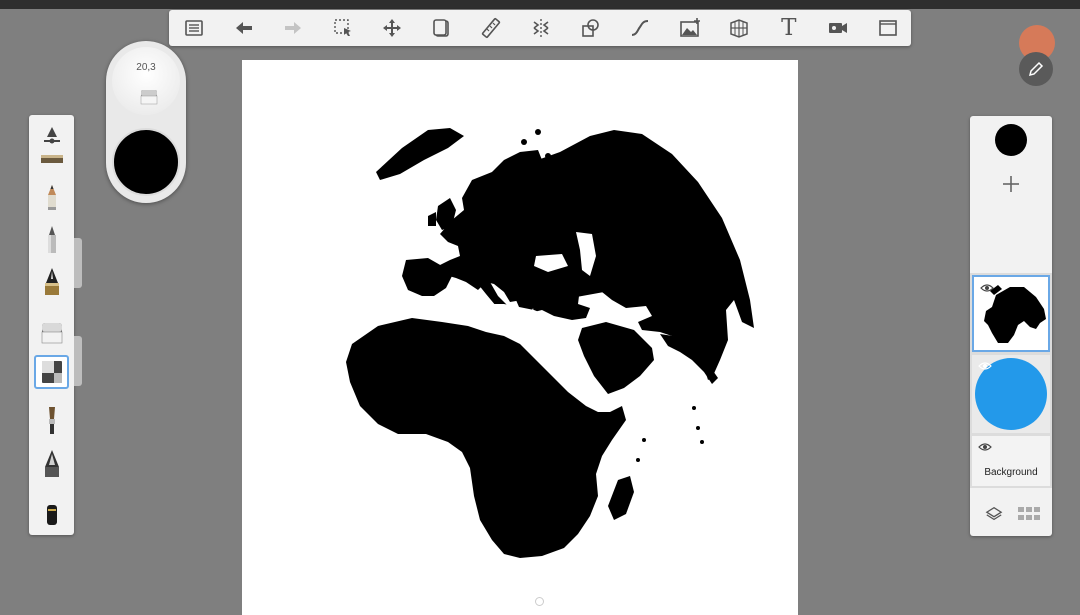 The height and width of the screenshot is (615, 1080). What do you see at coordinates (491, 28) in the screenshot?
I see `ruler-icon` at bounding box center [491, 28].